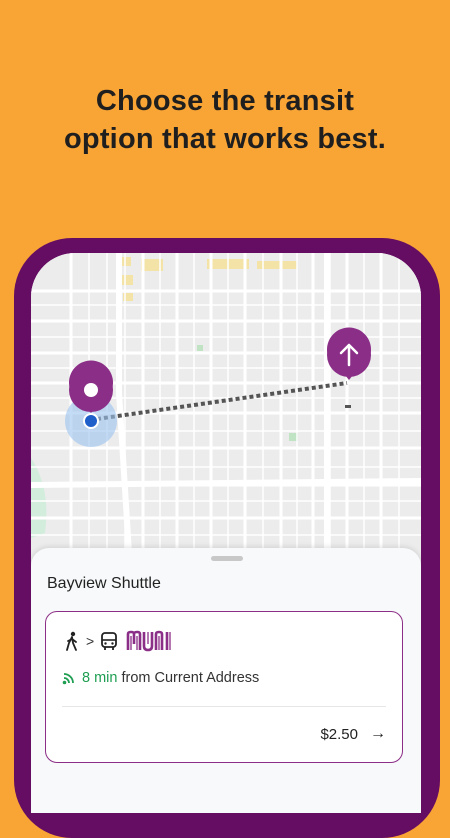  I want to click on live-signal-icon, so click(68, 679).